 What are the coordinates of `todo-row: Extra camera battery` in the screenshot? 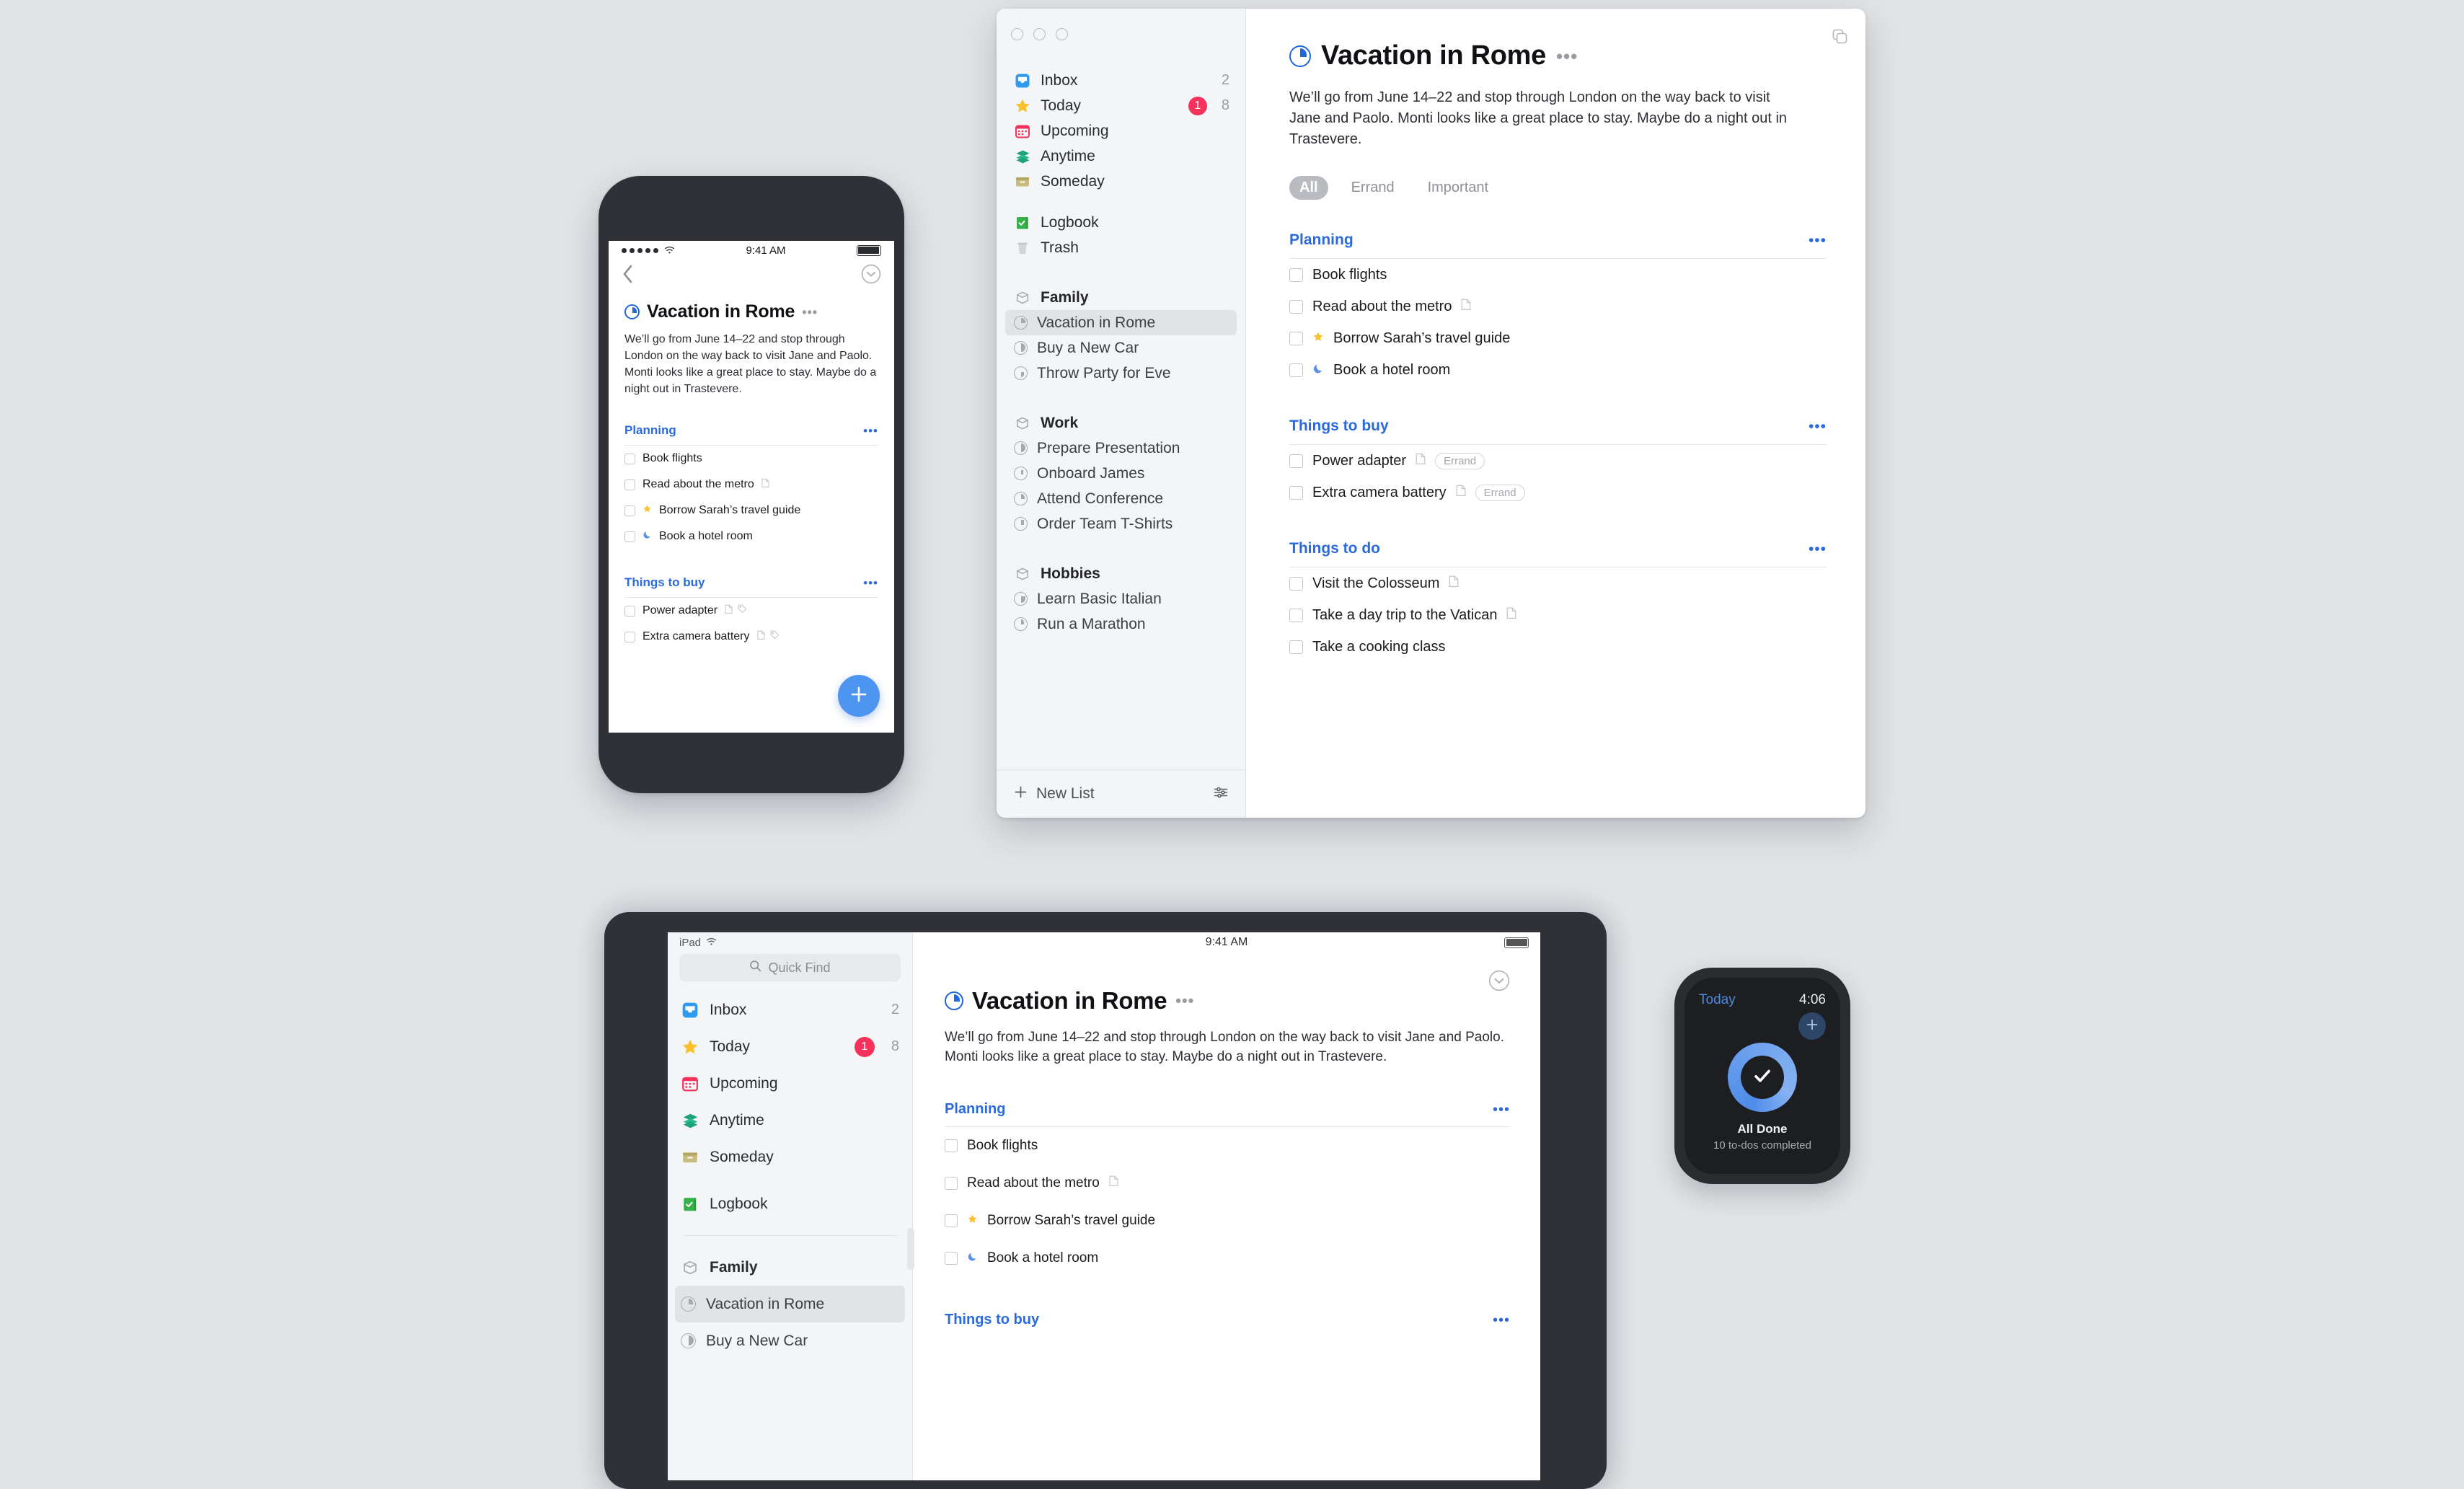 It's located at (751, 637).